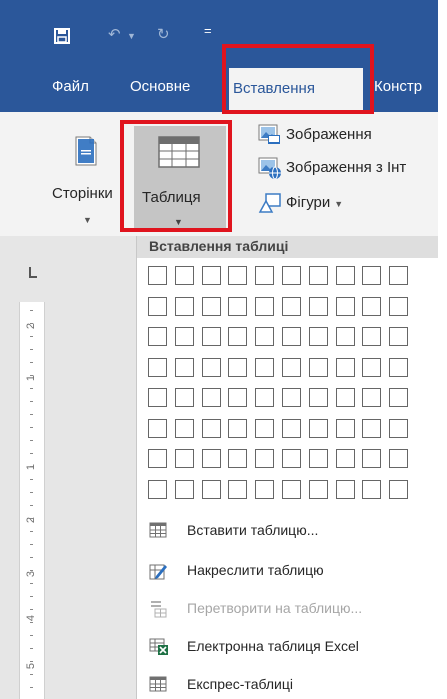 Image resolution: width=447 pixels, height=699 pixels. Describe the element at coordinates (398, 86) in the screenshot. I see `tab-design: Констр` at that location.